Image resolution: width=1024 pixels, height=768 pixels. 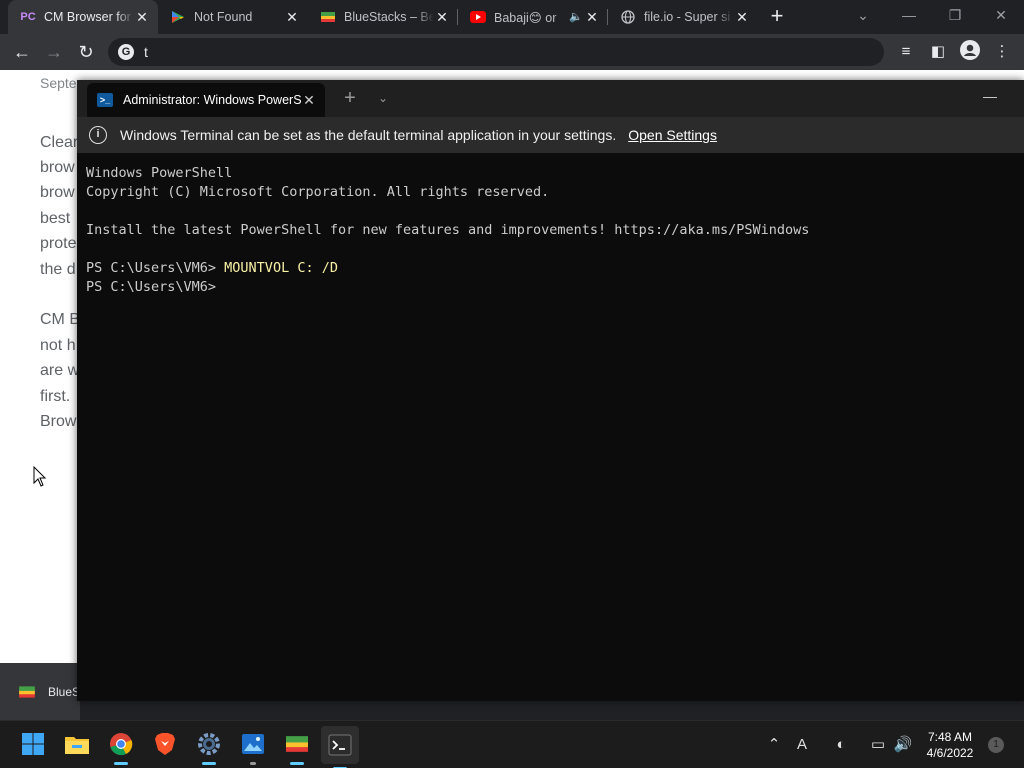 What do you see at coordinates (496, 52) in the screenshot?
I see `address-bar: G t` at bounding box center [496, 52].